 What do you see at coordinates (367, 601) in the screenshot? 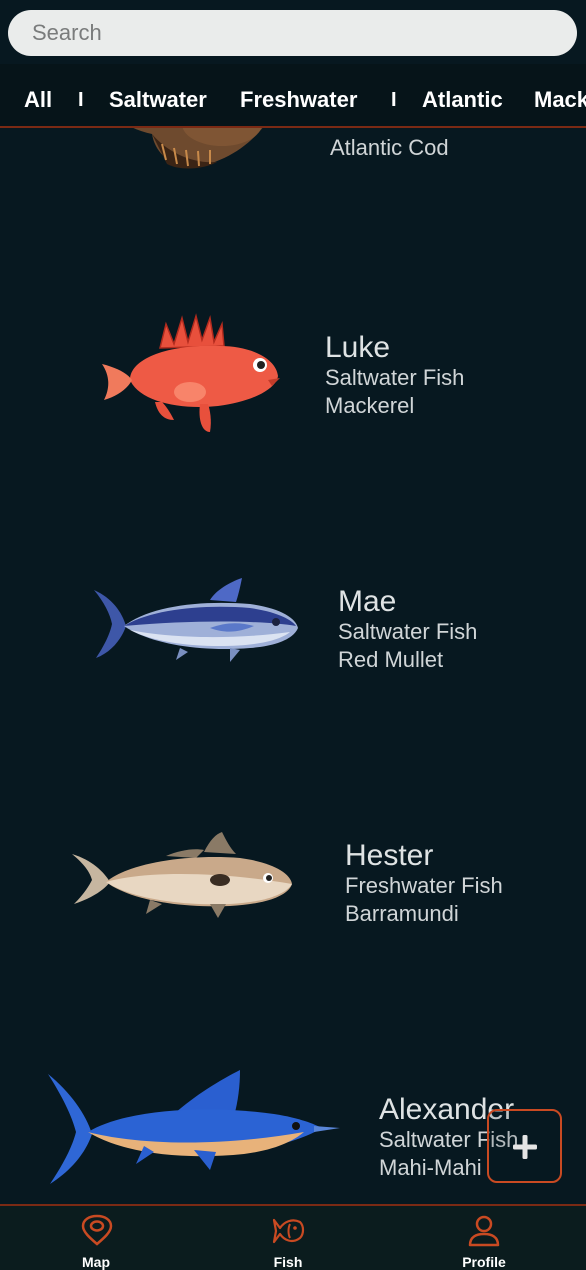
I see `fish-name: Mae` at bounding box center [367, 601].